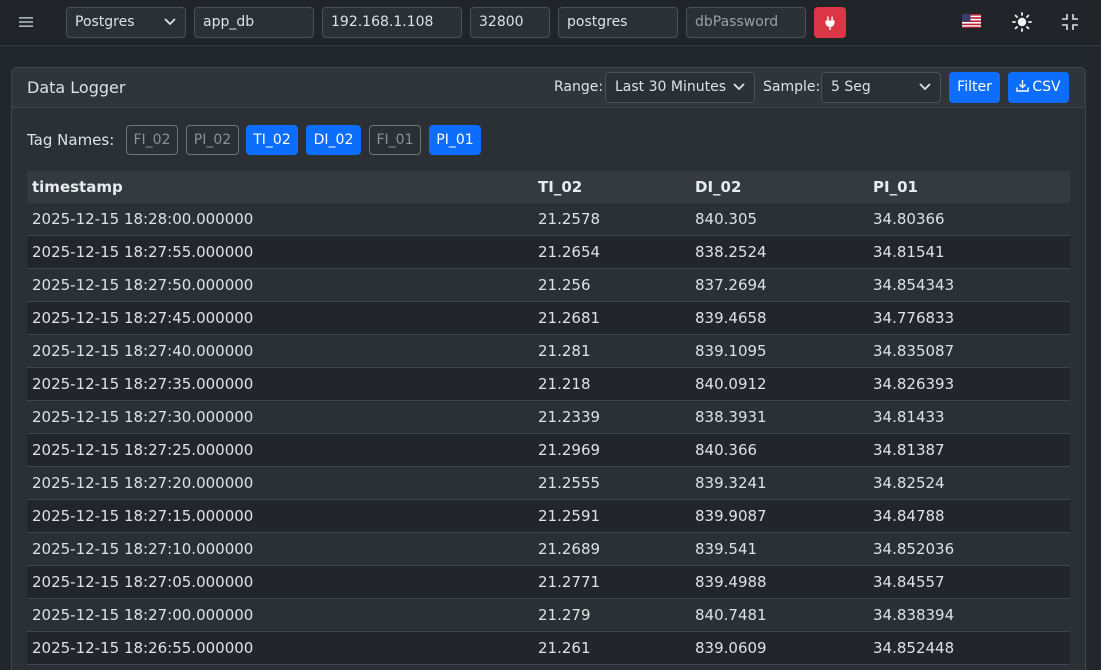  Describe the element at coordinates (1046, 87) in the screenshot. I see `csv-label: CSV` at that location.